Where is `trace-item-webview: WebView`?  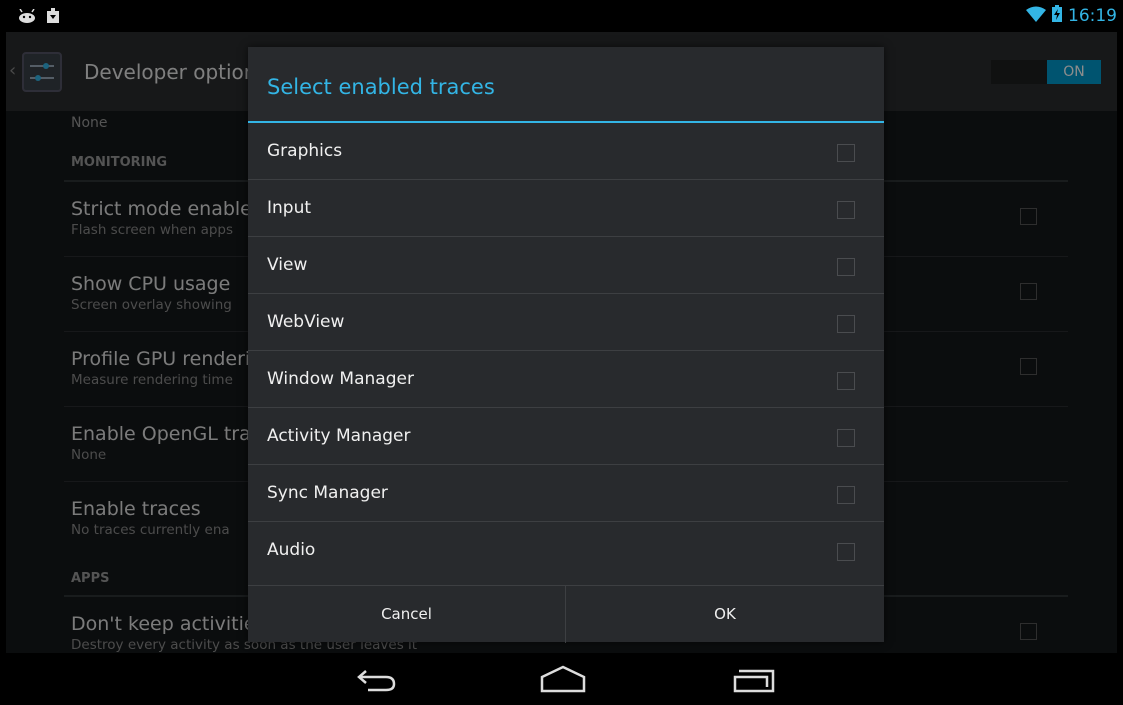
trace-item-webview: WebView is located at coordinates (566, 323).